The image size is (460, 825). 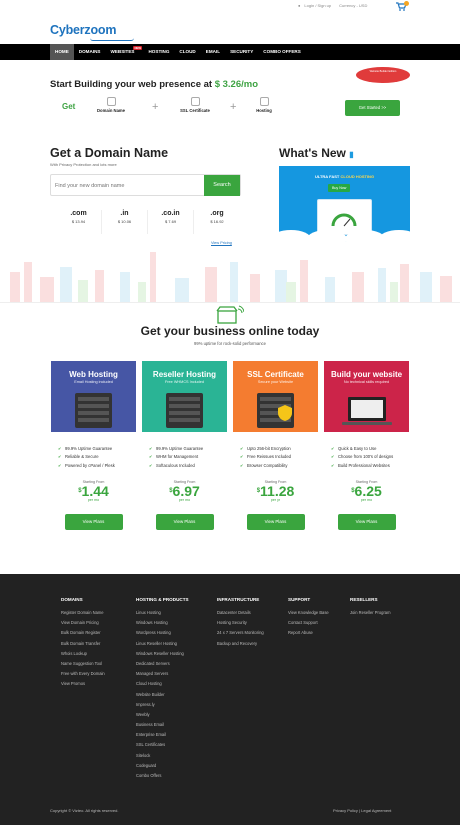 What do you see at coordinates (285, 413) in the screenshot?
I see `shield-icon` at bounding box center [285, 413].